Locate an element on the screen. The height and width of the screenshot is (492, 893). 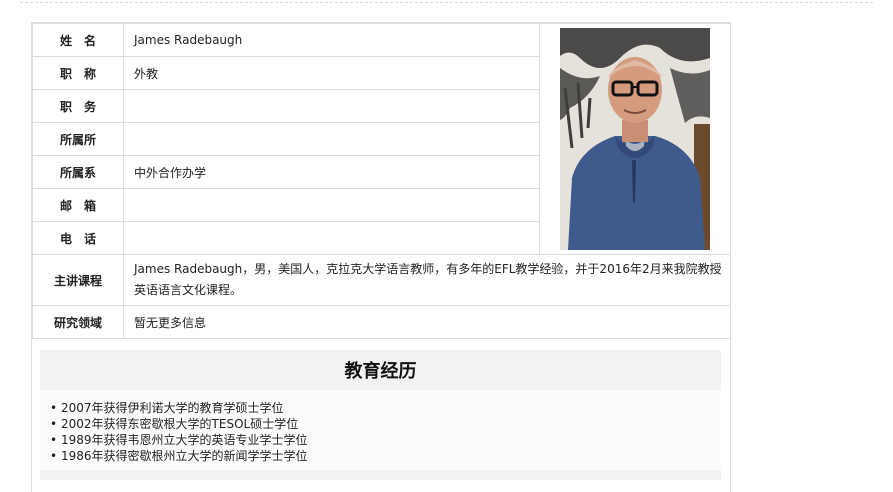
email-value is located at coordinates (331, 205).